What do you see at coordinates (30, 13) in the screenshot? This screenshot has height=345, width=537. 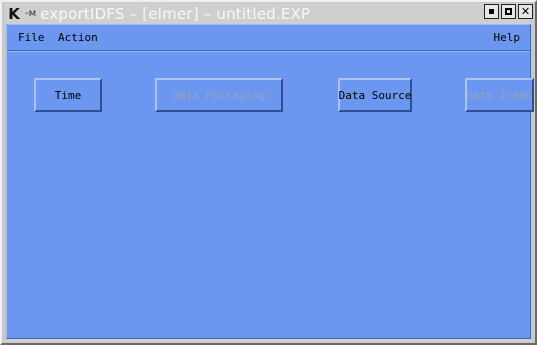 I see `pin-icon: -ᴍ` at bounding box center [30, 13].